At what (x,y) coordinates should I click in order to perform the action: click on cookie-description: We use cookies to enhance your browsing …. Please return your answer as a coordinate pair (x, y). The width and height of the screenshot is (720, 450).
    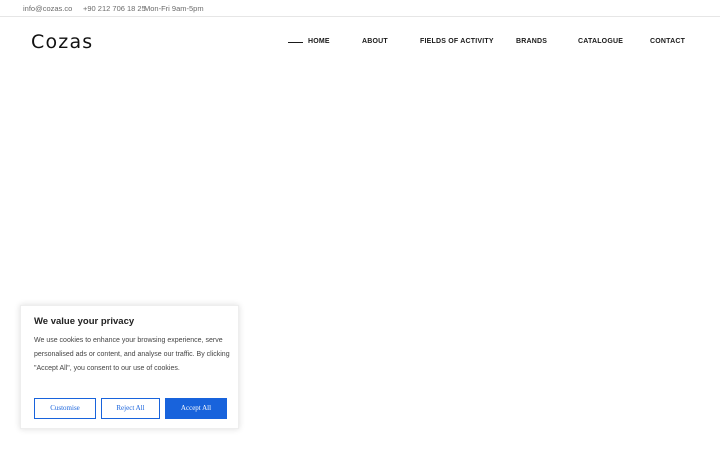
    Looking at the image, I should click on (132, 354).